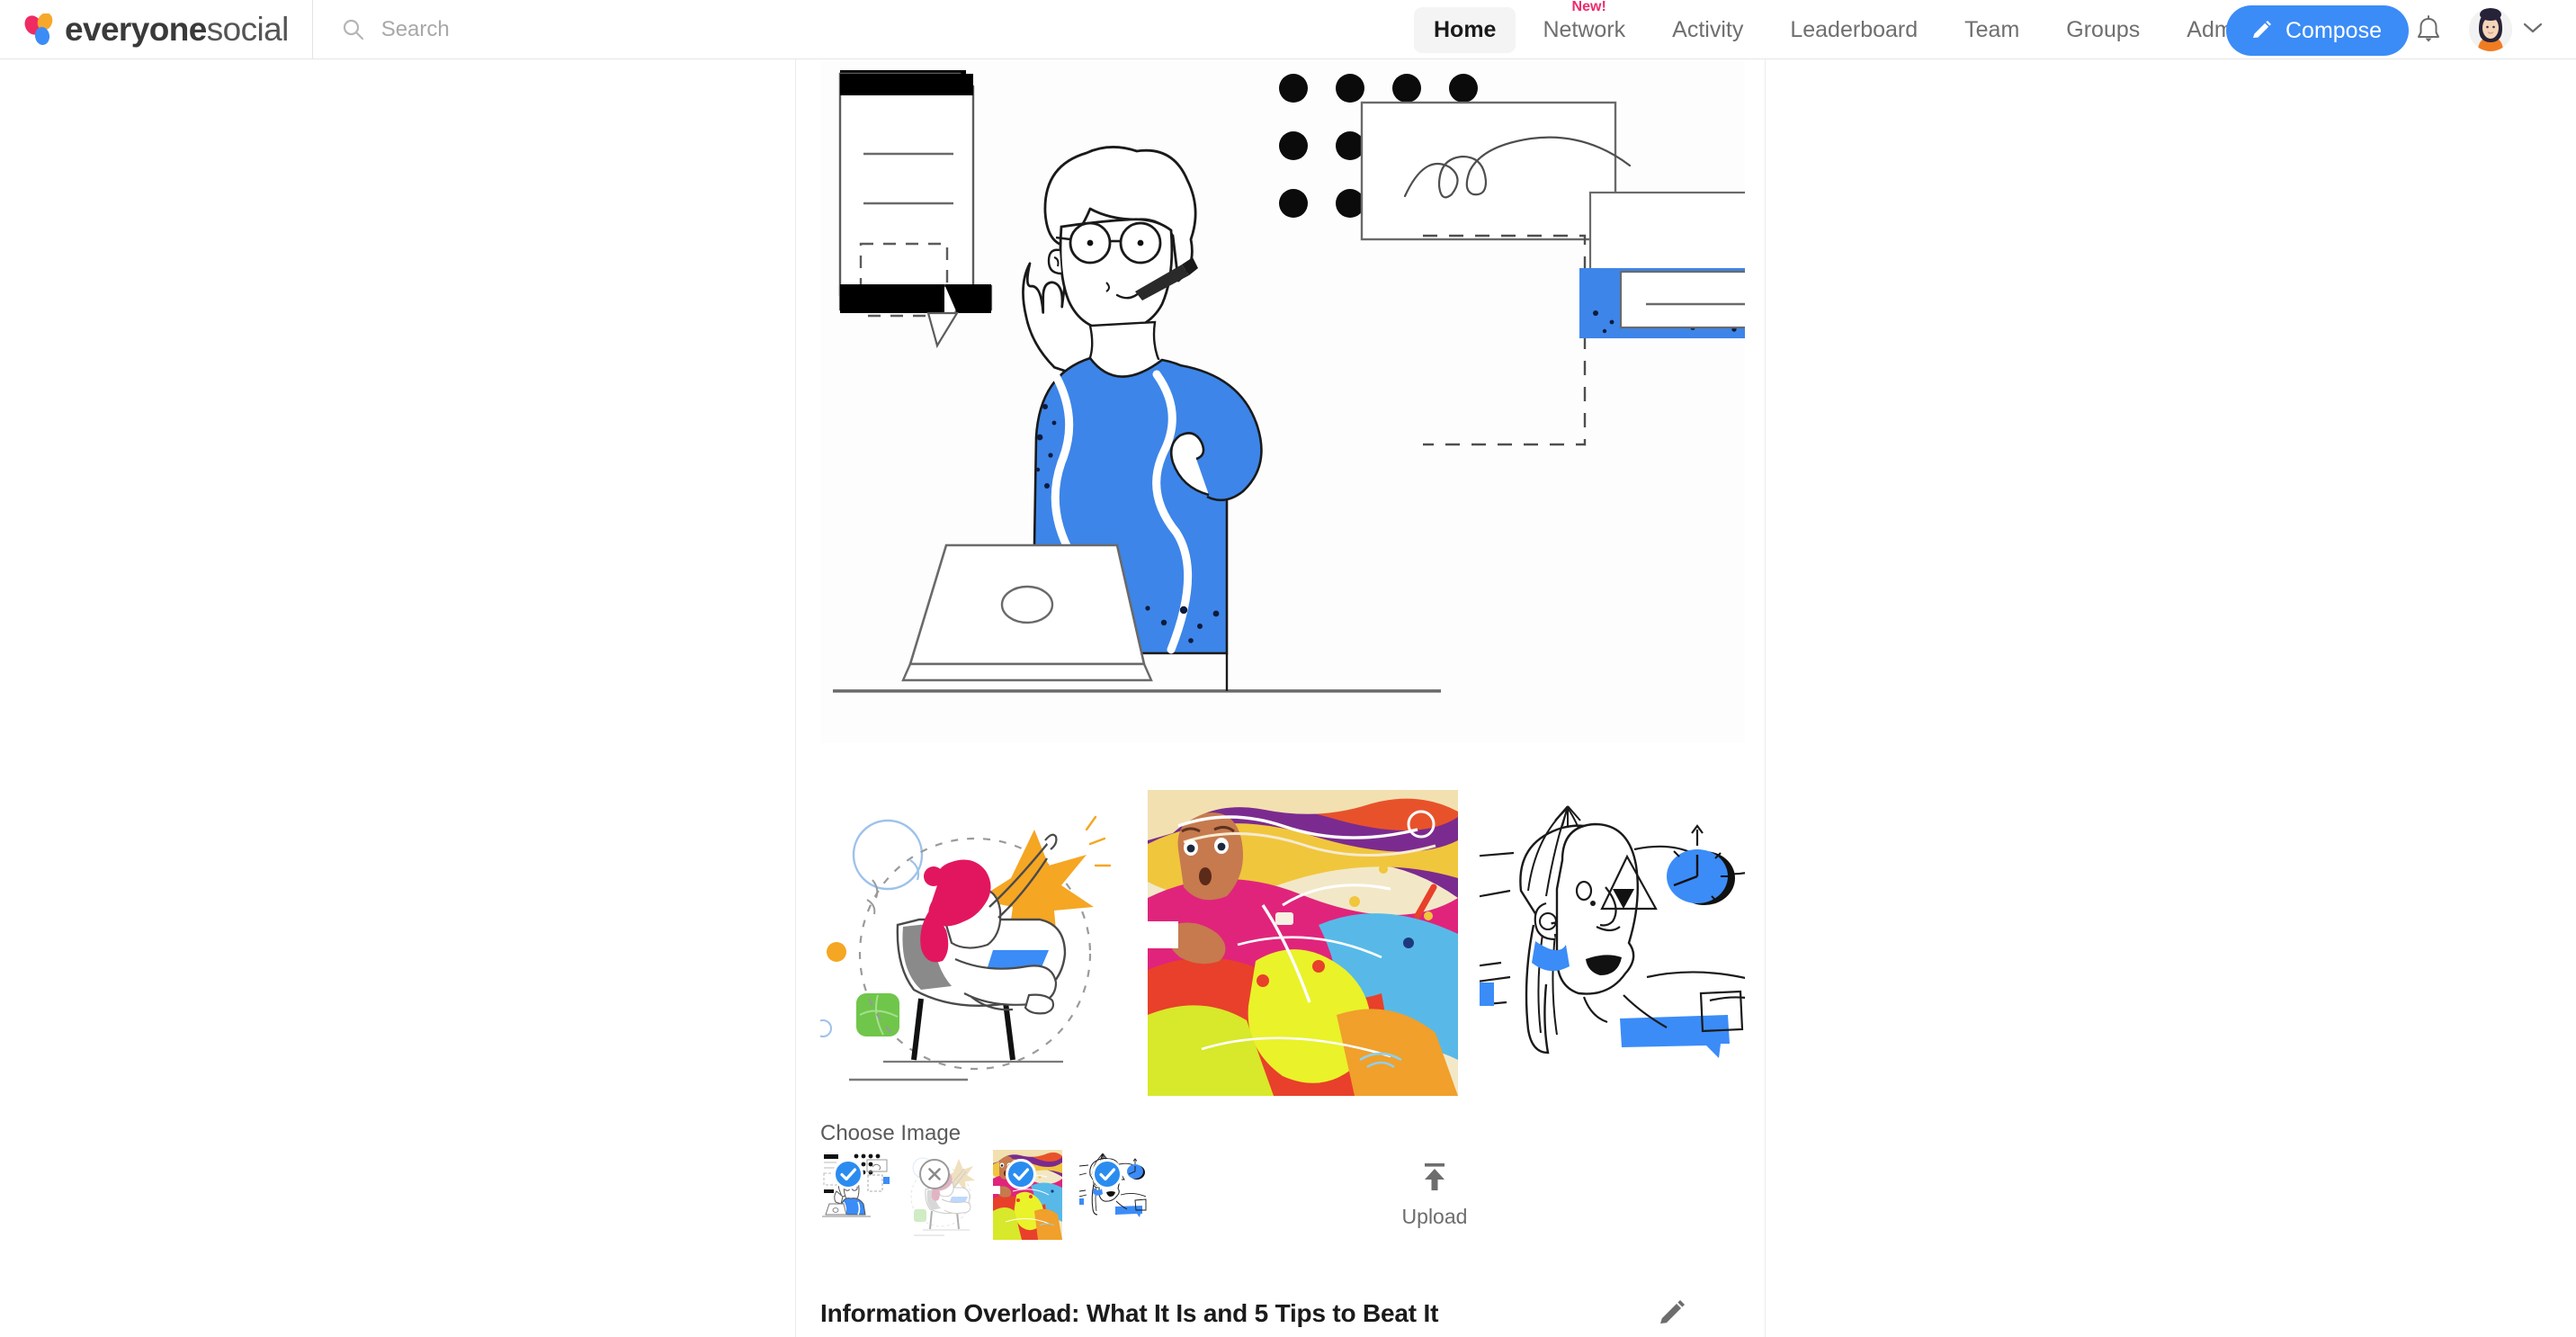  I want to click on thumbnail-3-selected-badge, so click(1021, 1174).